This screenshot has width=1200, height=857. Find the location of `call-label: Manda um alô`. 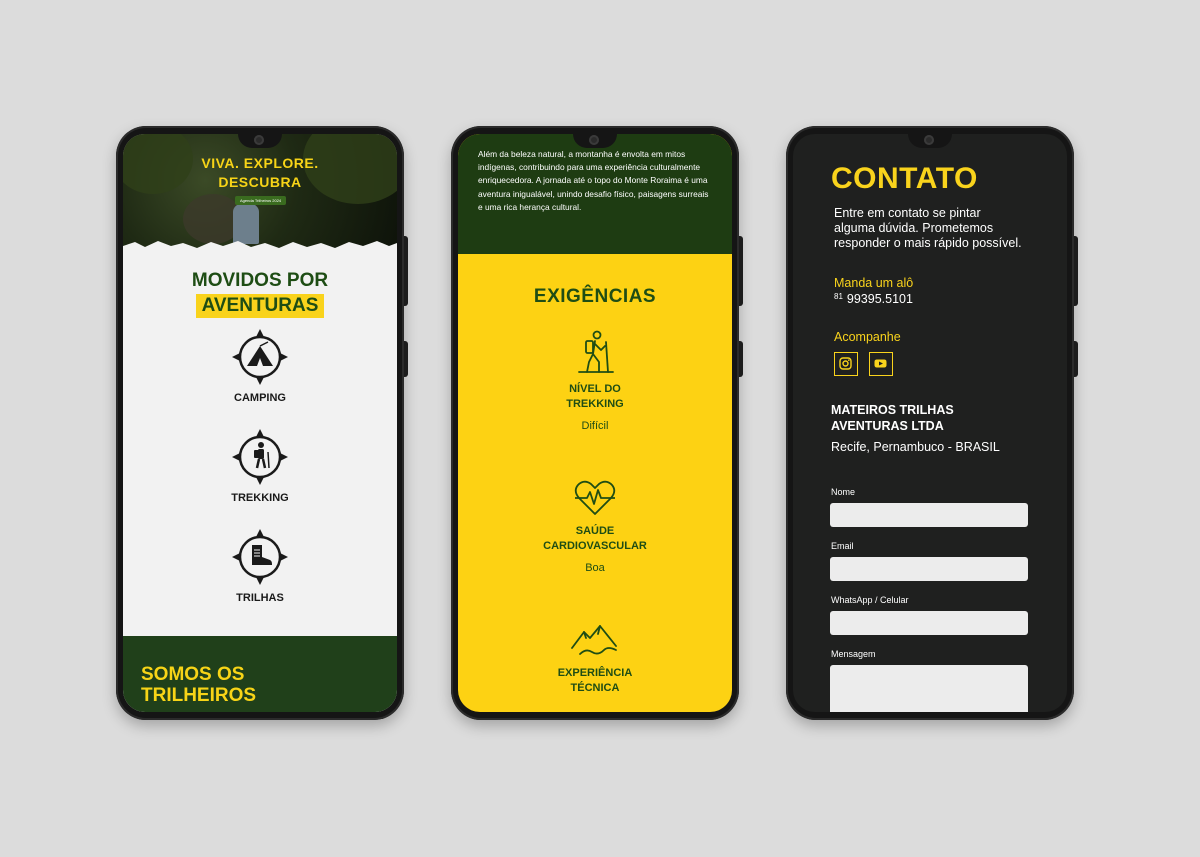

call-label: Manda um alô is located at coordinates (874, 283).